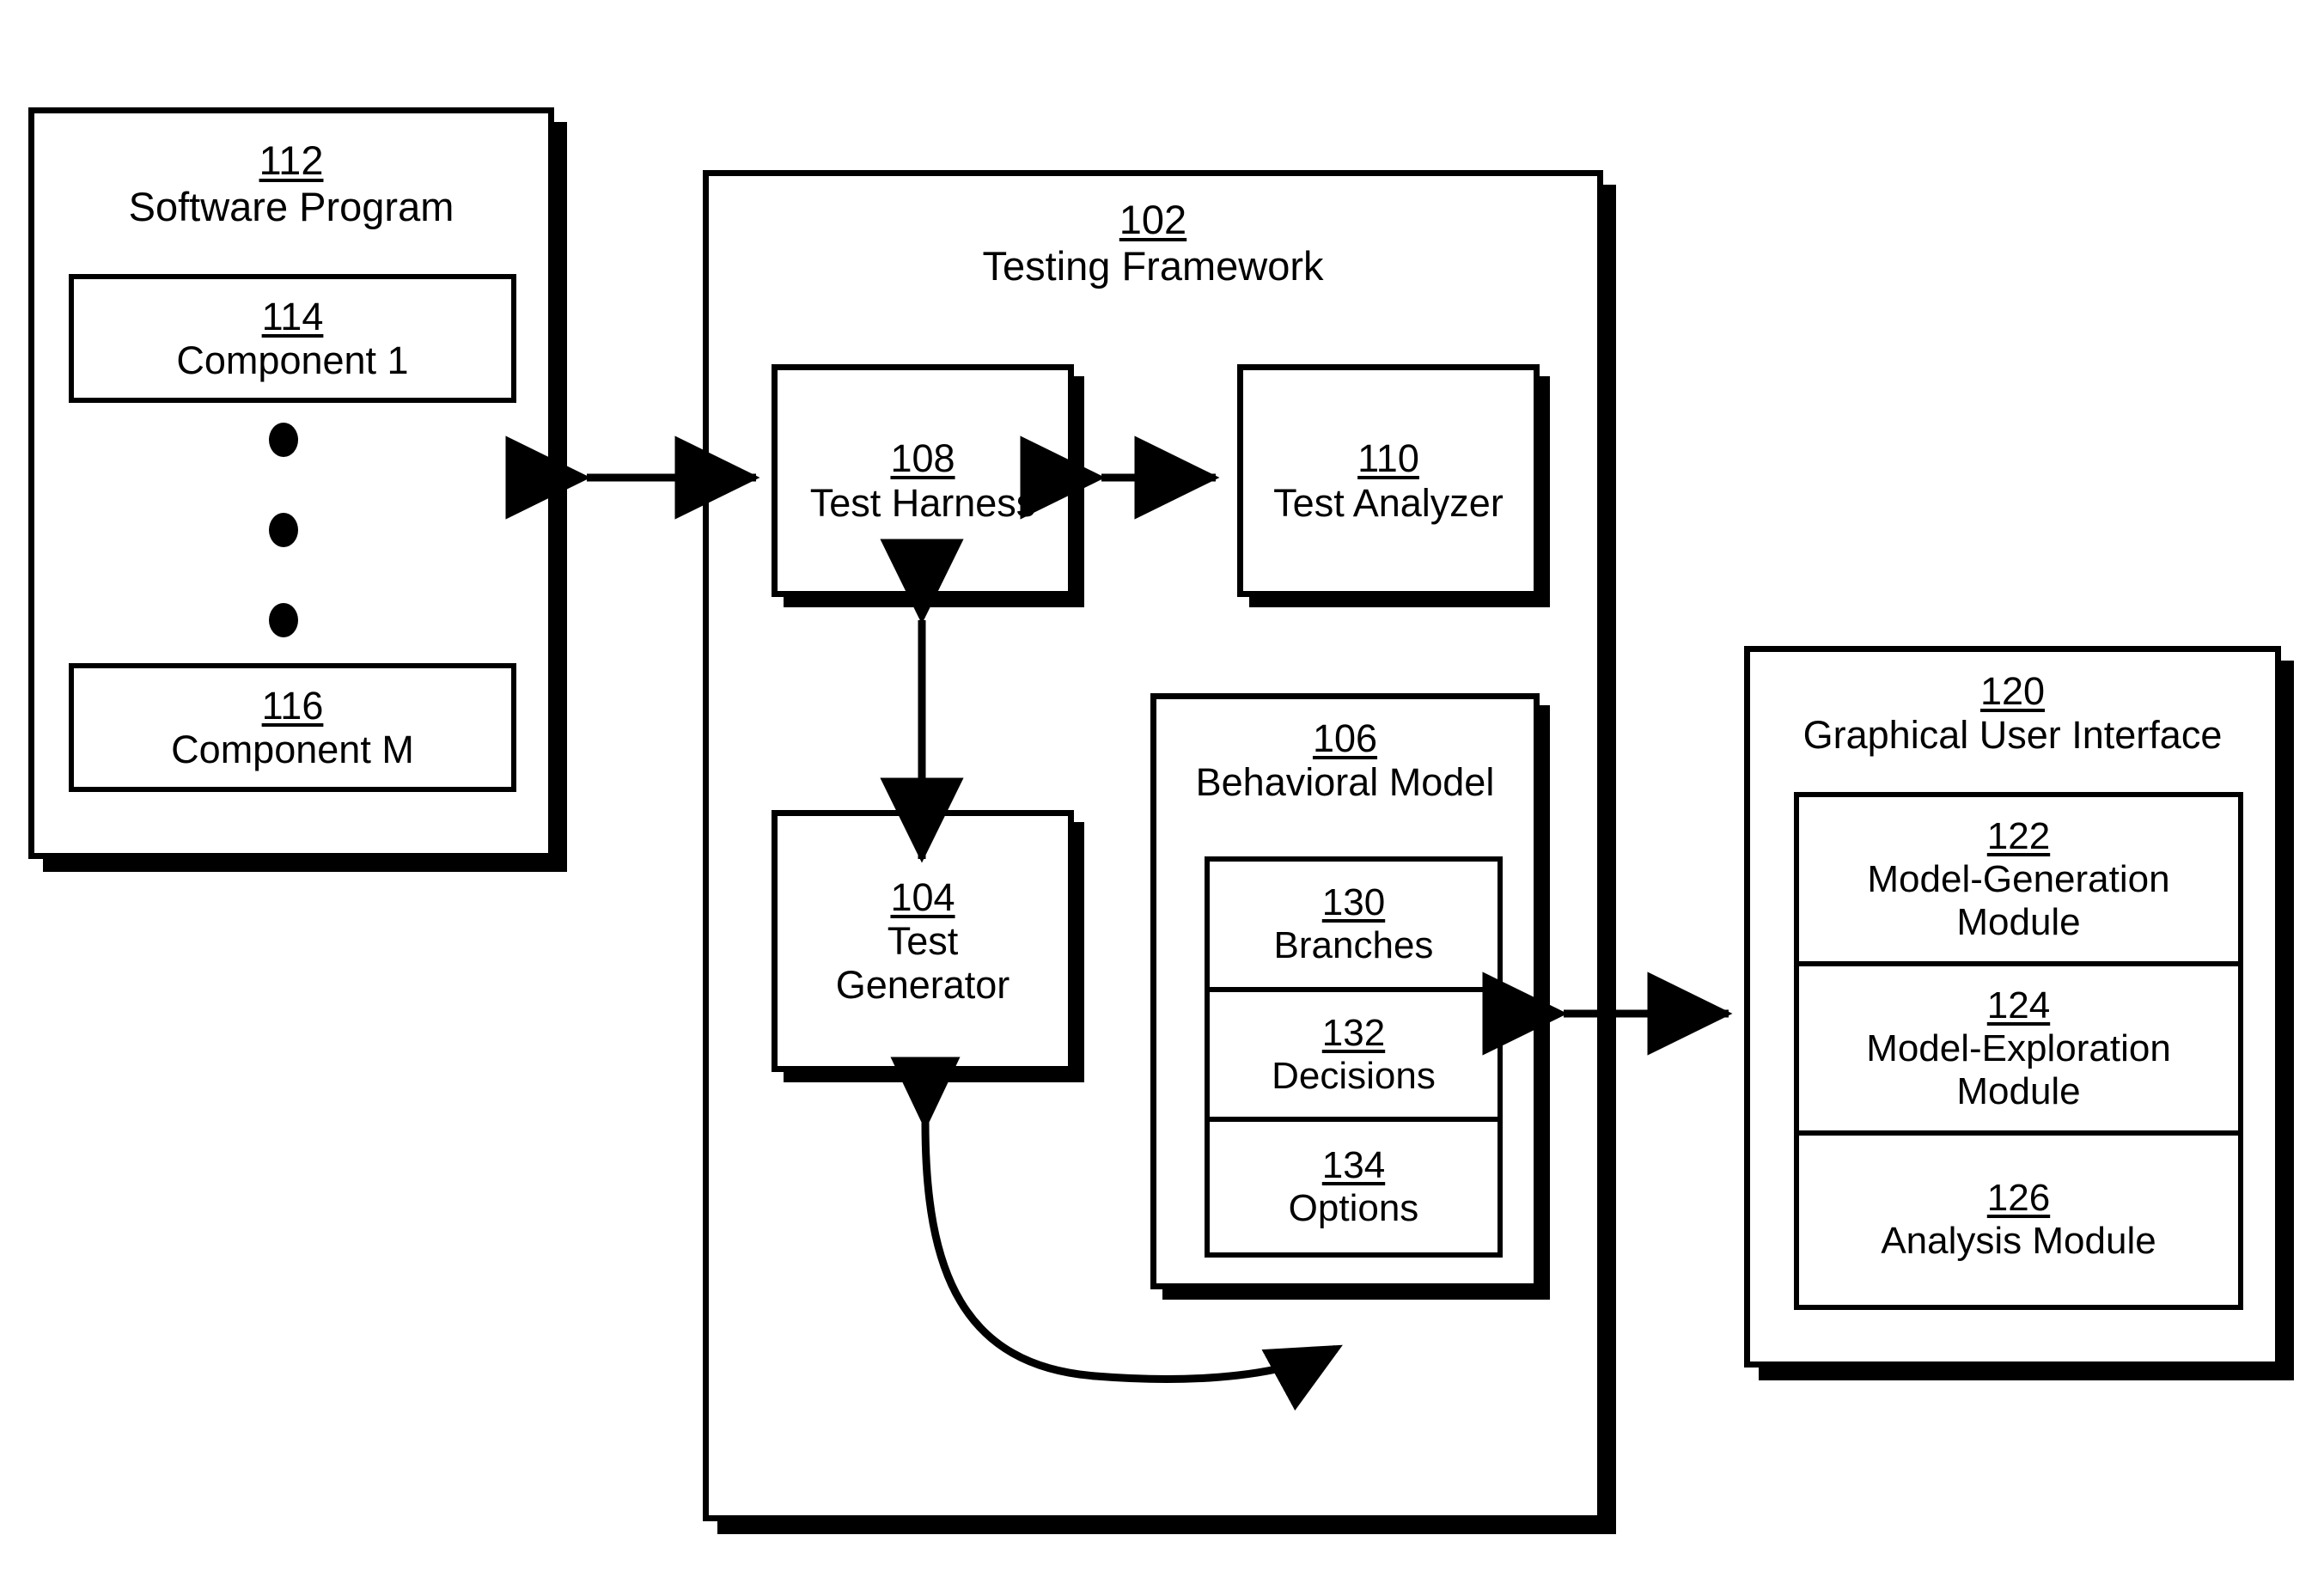 The image size is (2324, 1596). I want to click on block-test-harness: 108 Test Harness, so click(923, 480).